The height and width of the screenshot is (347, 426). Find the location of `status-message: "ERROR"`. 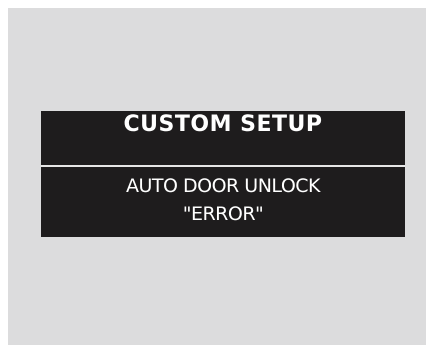

status-message: "ERROR" is located at coordinates (223, 214).